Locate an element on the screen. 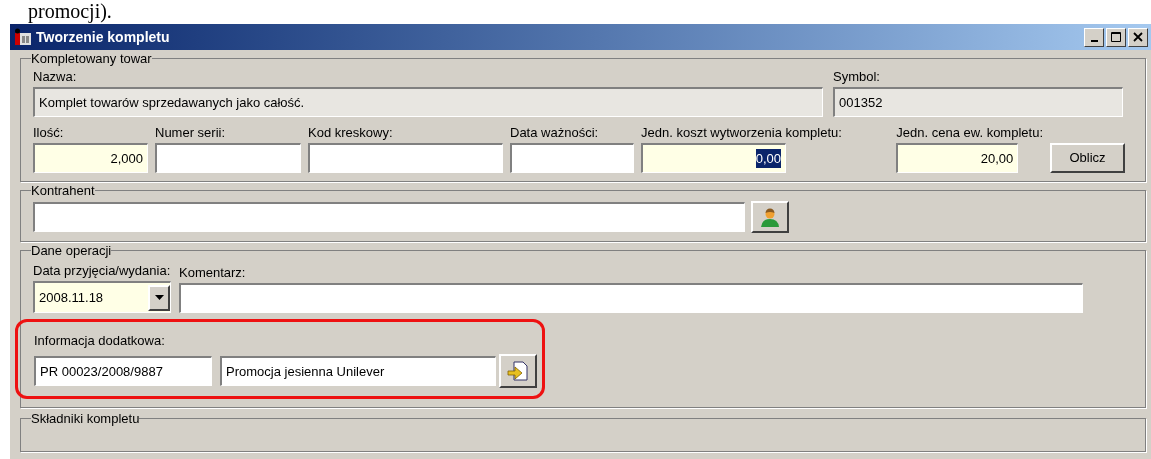  field-label: Data przyjęcia/wydania: is located at coordinates (102, 271).